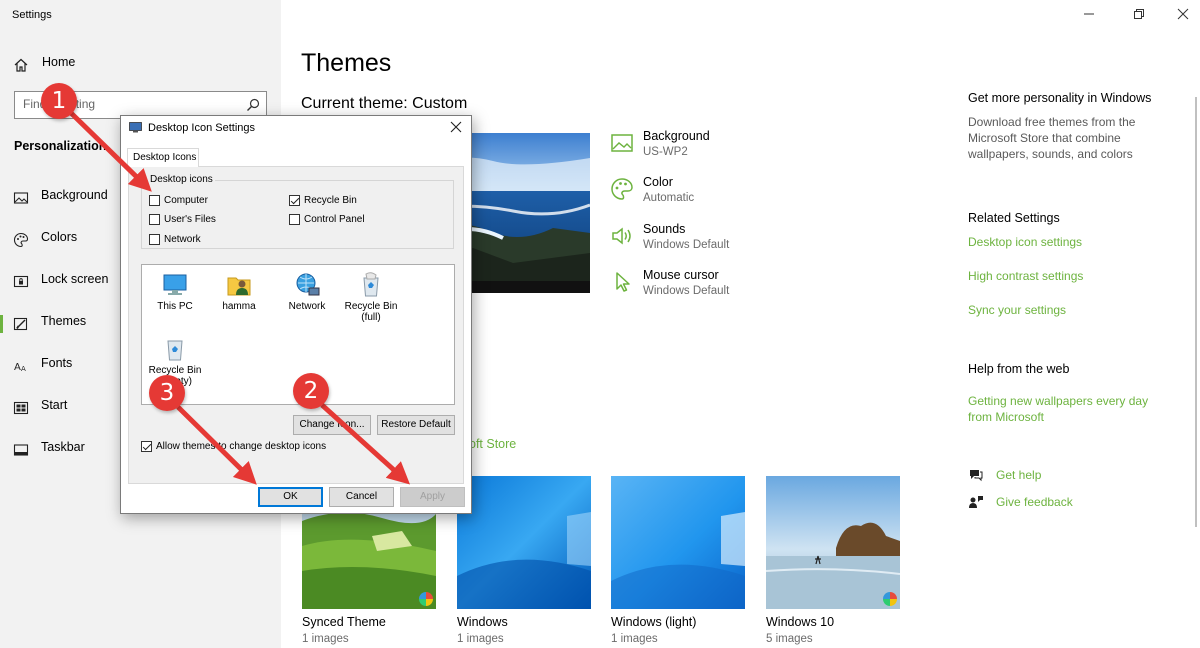 The height and width of the screenshot is (648, 1200). I want to click on taskbar-icon, so click(21, 450).